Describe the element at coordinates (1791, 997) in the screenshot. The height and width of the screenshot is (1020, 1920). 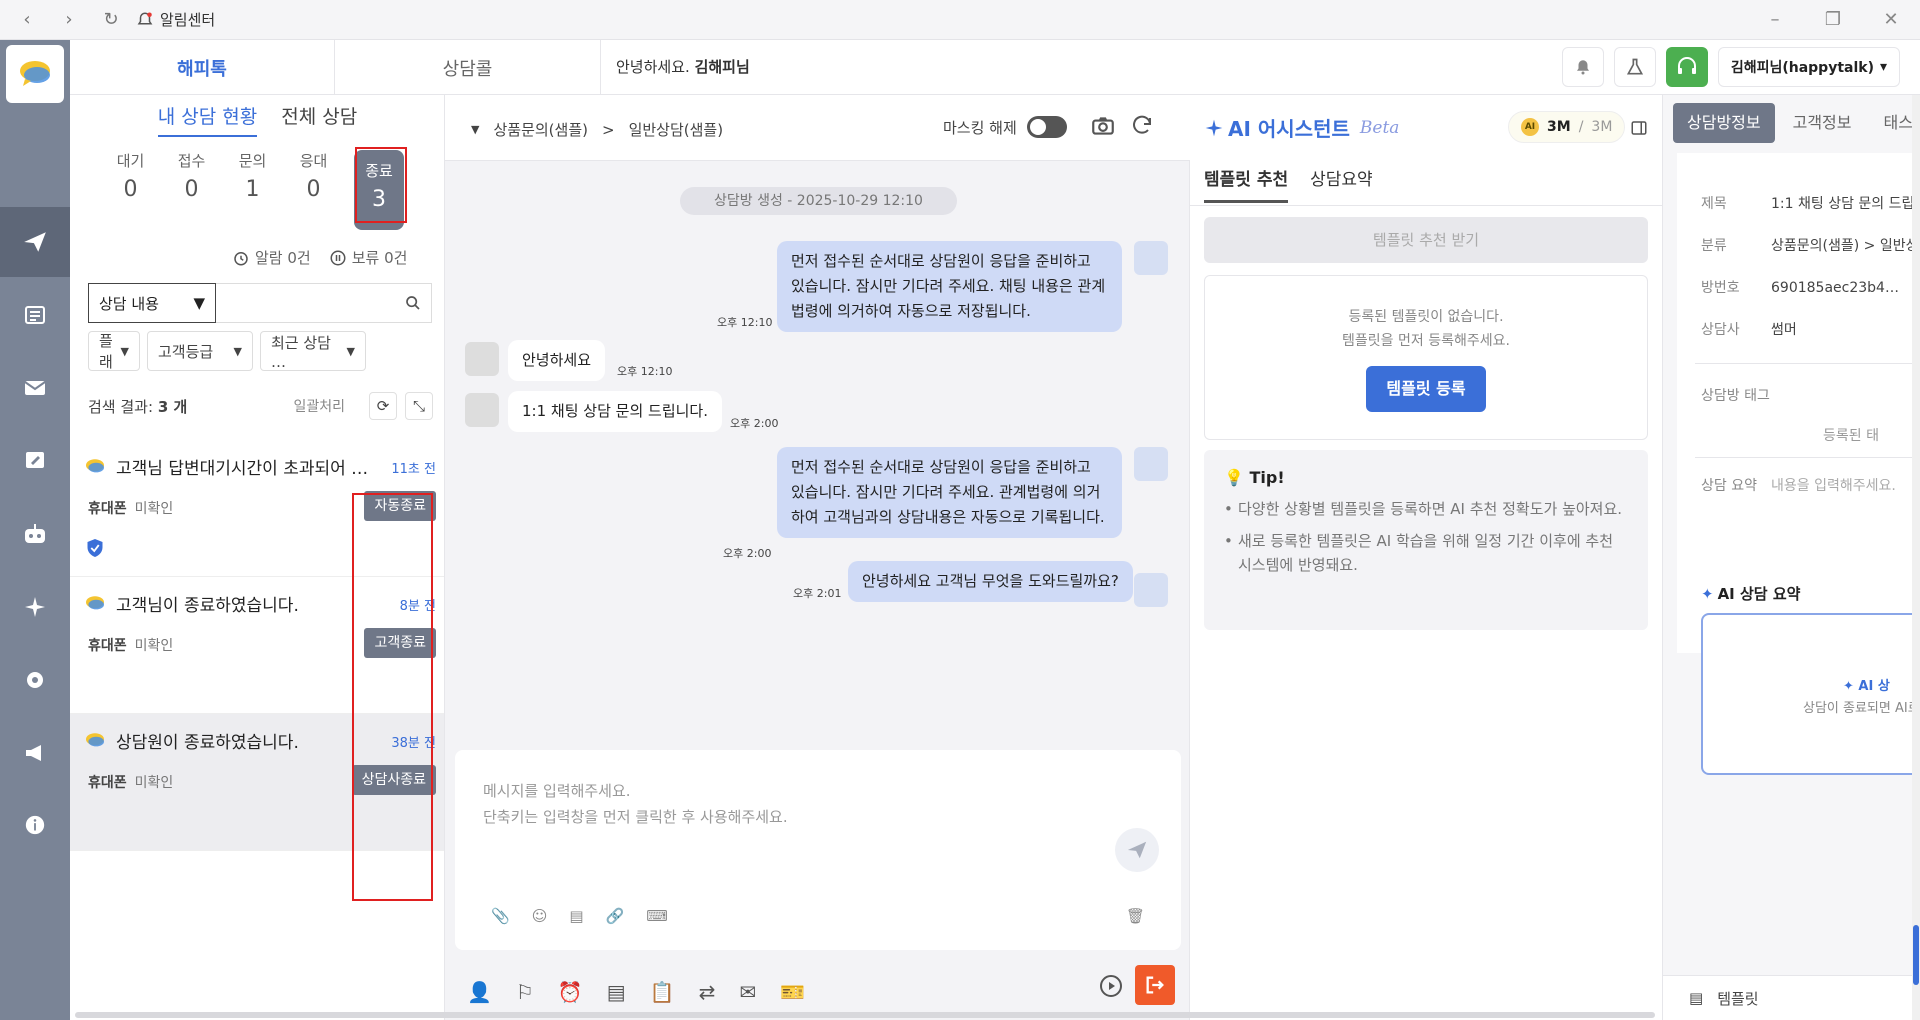
I see `template-footer: ▤ 템플릿` at that location.